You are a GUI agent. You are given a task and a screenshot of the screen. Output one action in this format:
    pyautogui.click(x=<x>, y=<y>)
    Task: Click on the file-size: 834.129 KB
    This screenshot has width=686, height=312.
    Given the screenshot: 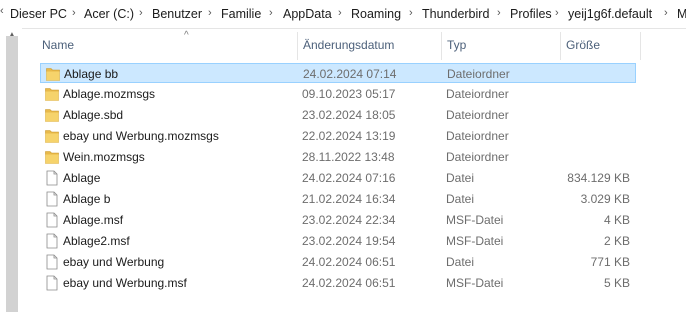 What is the action you would take?
    pyautogui.click(x=598, y=178)
    